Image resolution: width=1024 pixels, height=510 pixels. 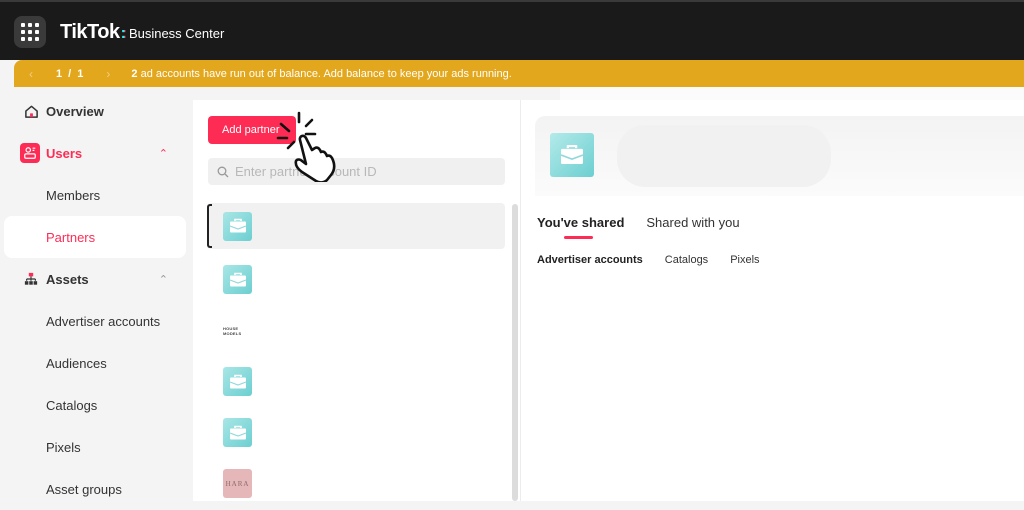 What do you see at coordinates (23, 25) in the screenshot?
I see `grid-icon` at bounding box center [23, 25].